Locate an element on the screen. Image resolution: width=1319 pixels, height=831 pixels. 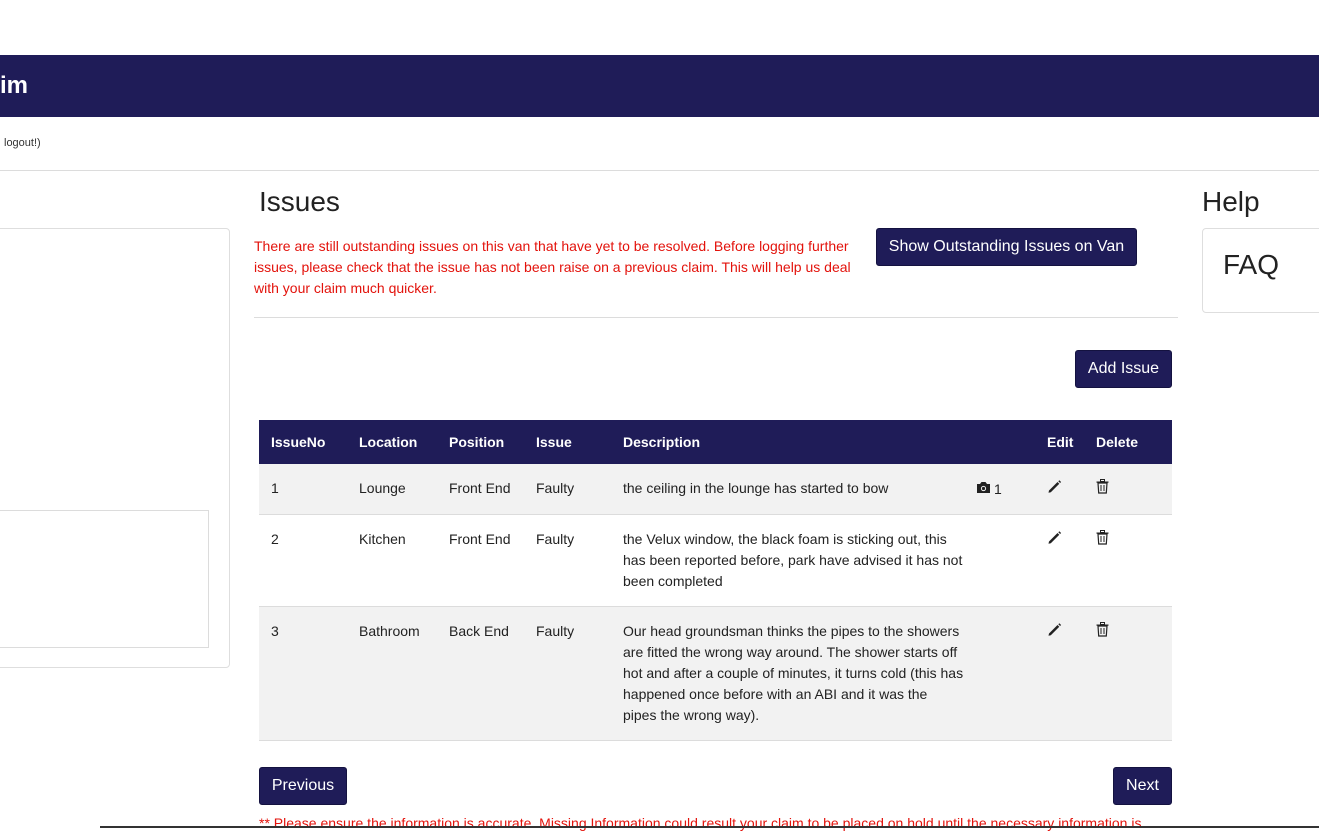
column-header-position: Position is located at coordinates (480, 442).